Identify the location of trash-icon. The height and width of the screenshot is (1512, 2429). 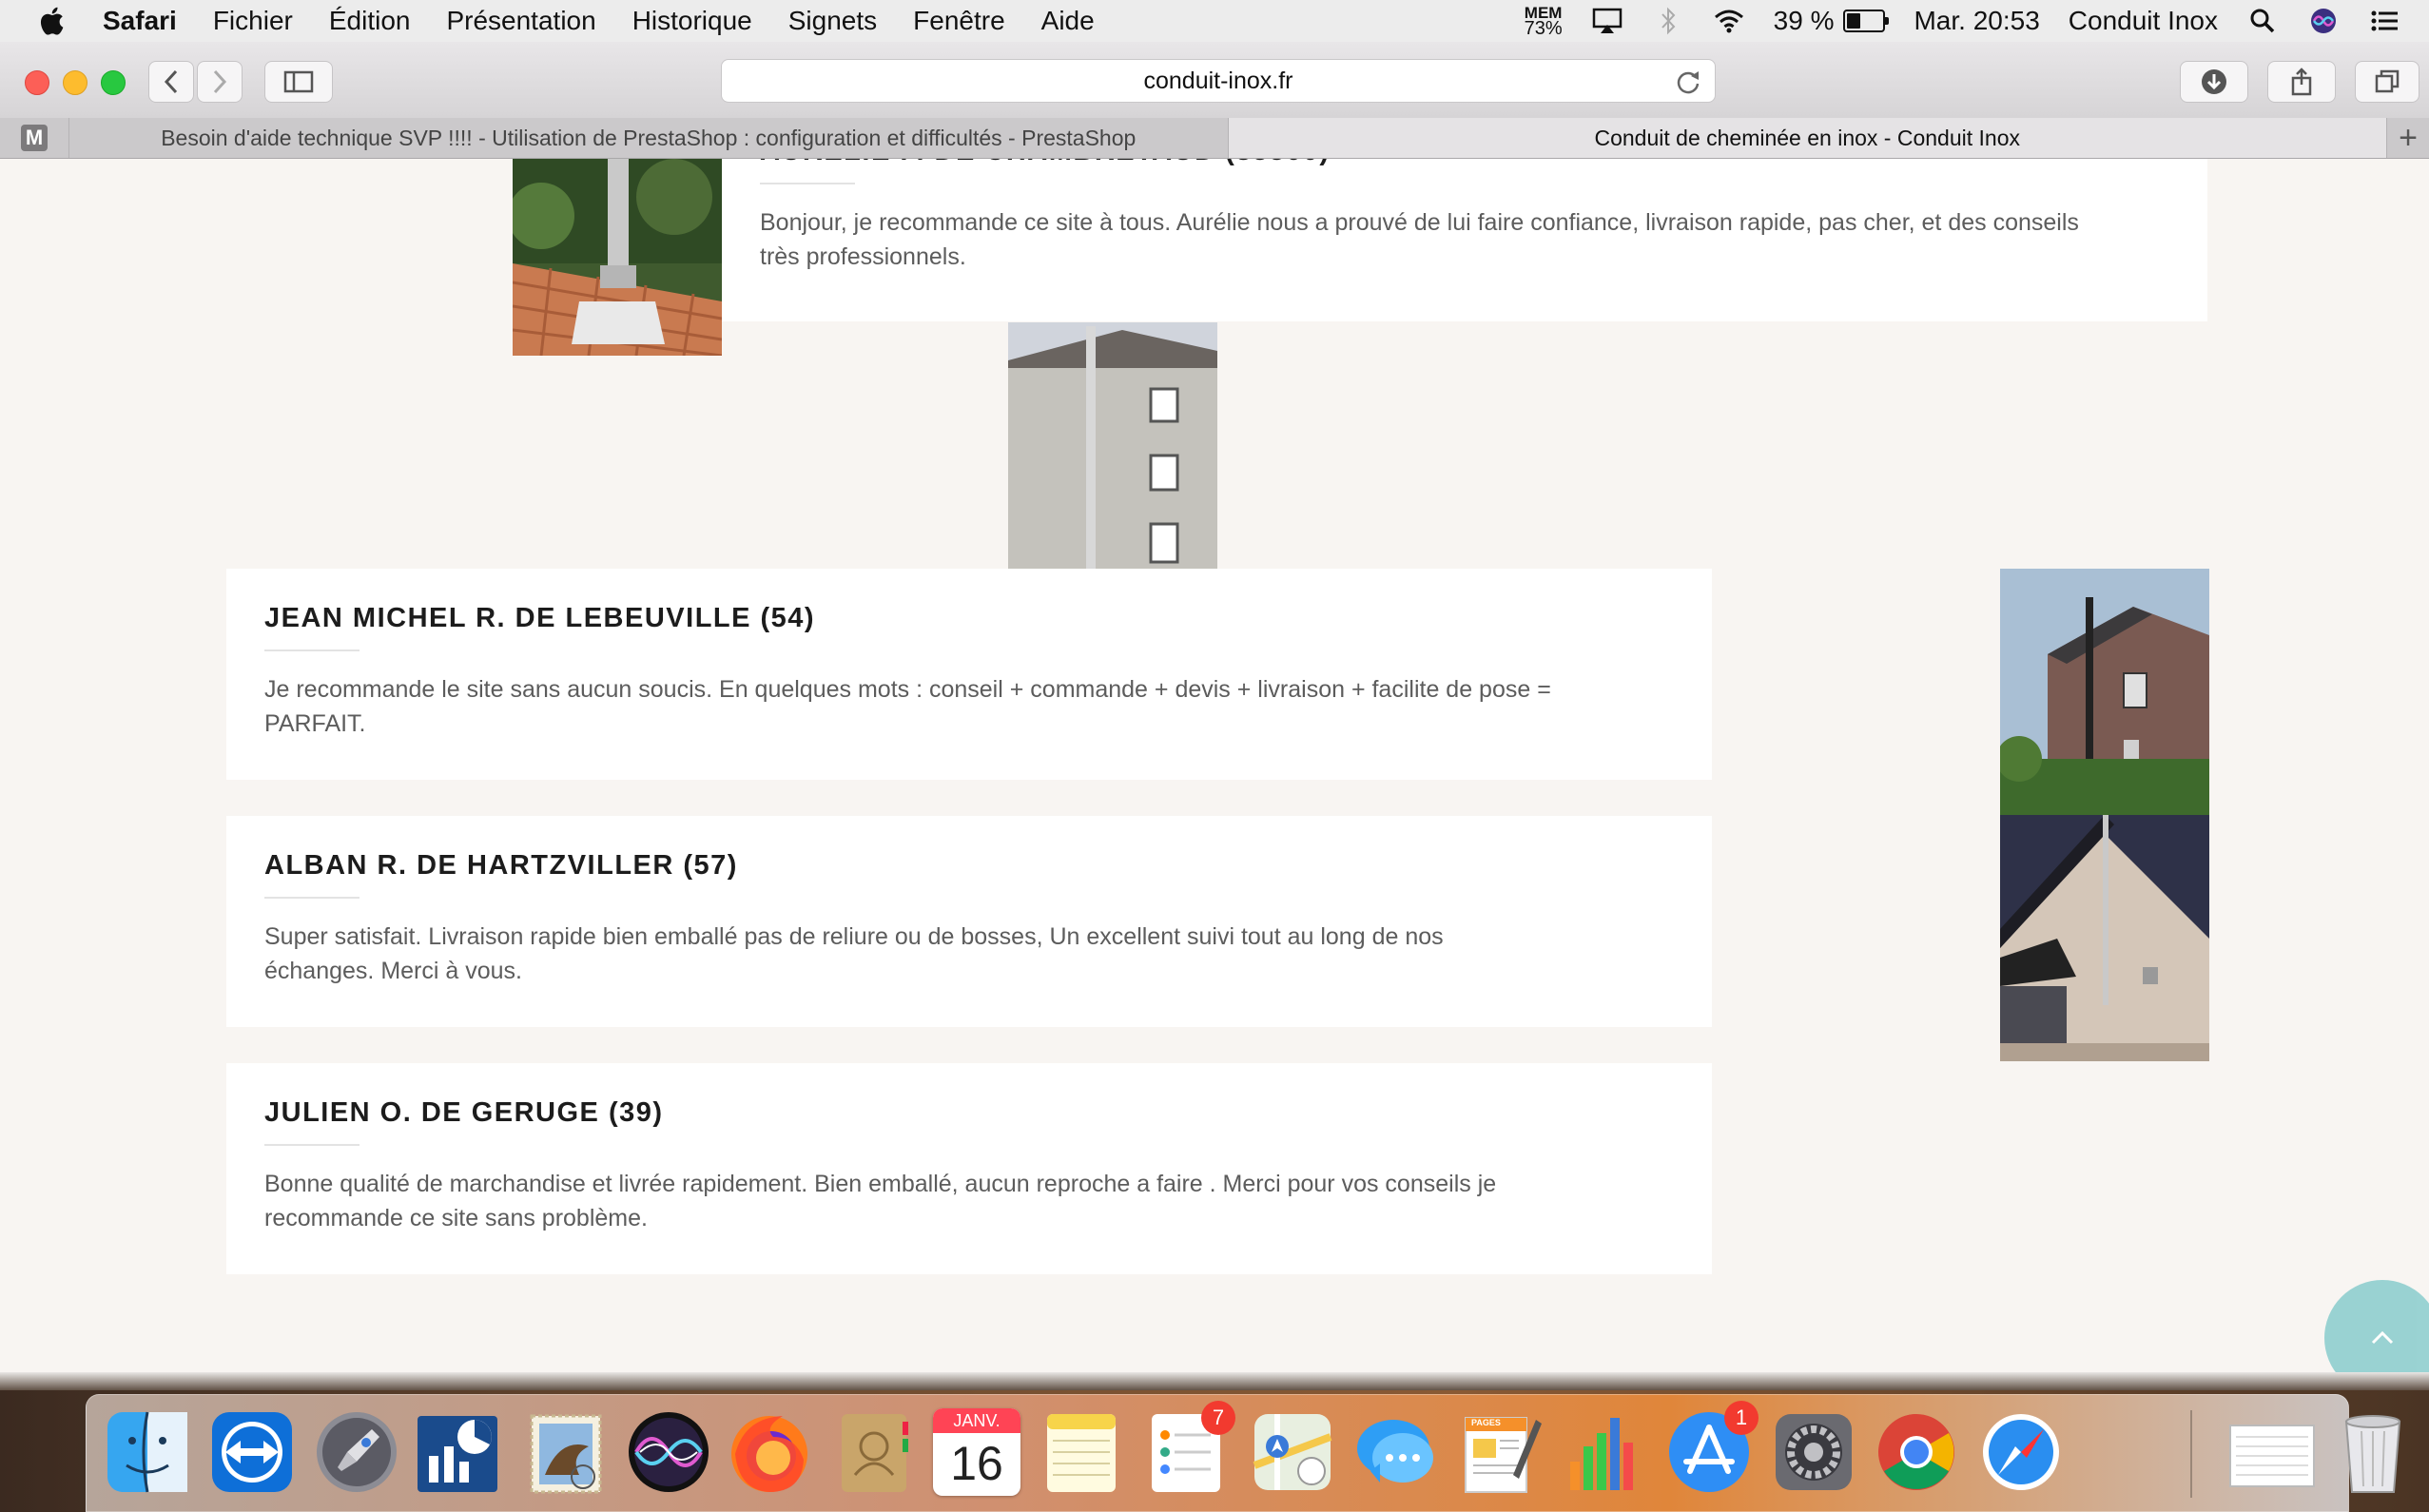
(2373, 1452).